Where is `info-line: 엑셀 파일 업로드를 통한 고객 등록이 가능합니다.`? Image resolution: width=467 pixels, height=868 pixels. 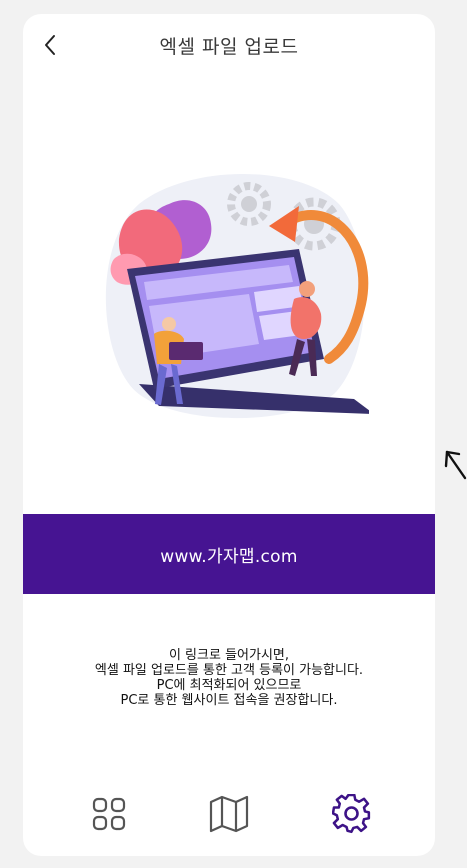
info-line: 엑셀 파일 업로드를 통한 고객 등록이 가능합니다. is located at coordinates (229, 670).